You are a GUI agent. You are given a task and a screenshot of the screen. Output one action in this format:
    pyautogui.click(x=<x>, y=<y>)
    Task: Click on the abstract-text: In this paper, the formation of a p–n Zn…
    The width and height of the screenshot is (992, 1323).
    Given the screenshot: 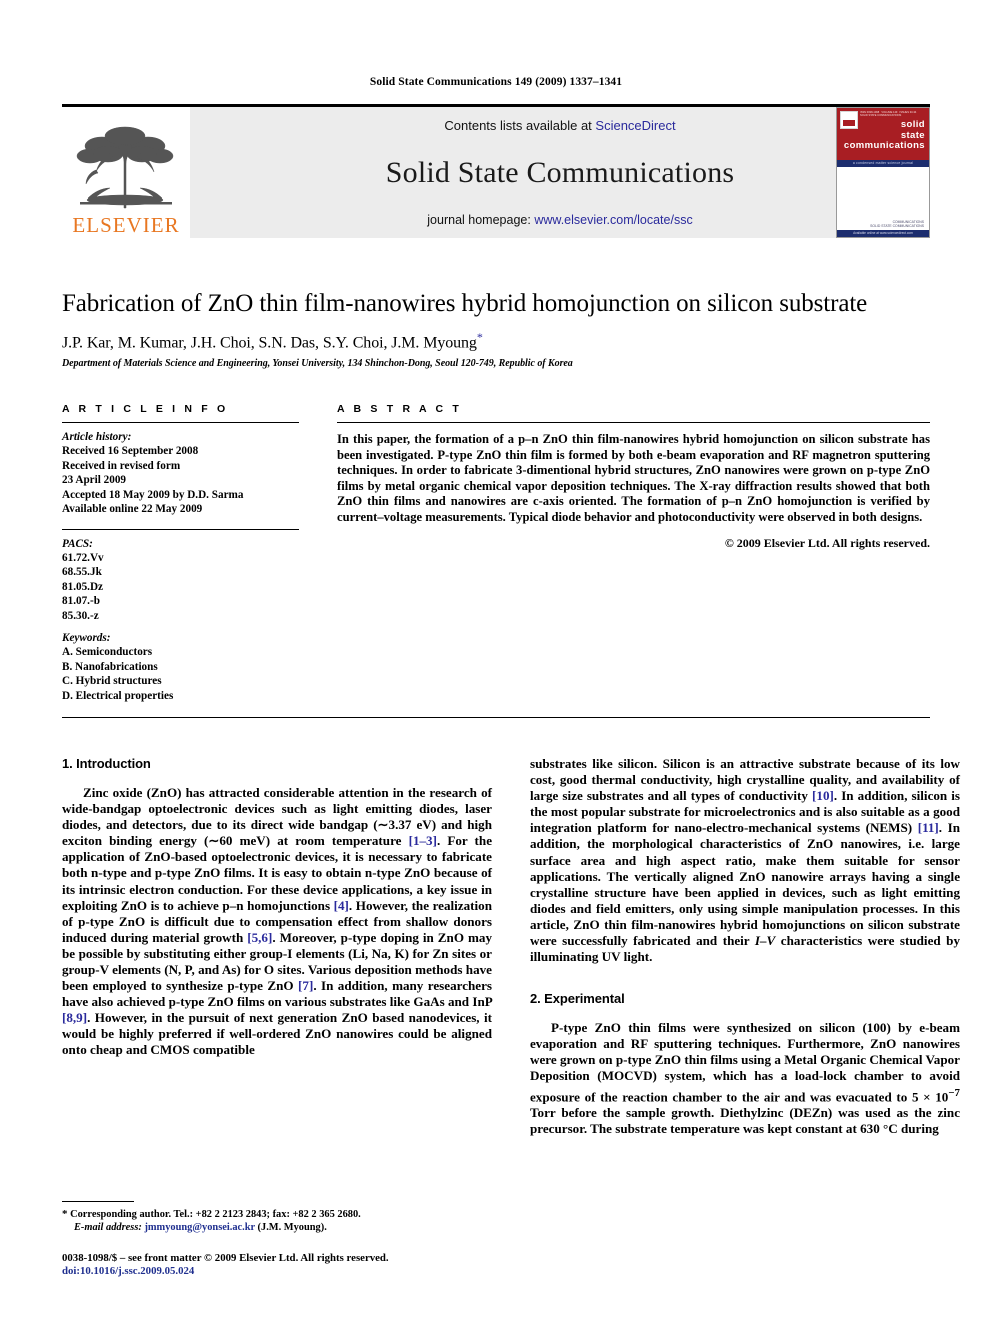 What is the action you would take?
    pyautogui.click(x=633, y=478)
    